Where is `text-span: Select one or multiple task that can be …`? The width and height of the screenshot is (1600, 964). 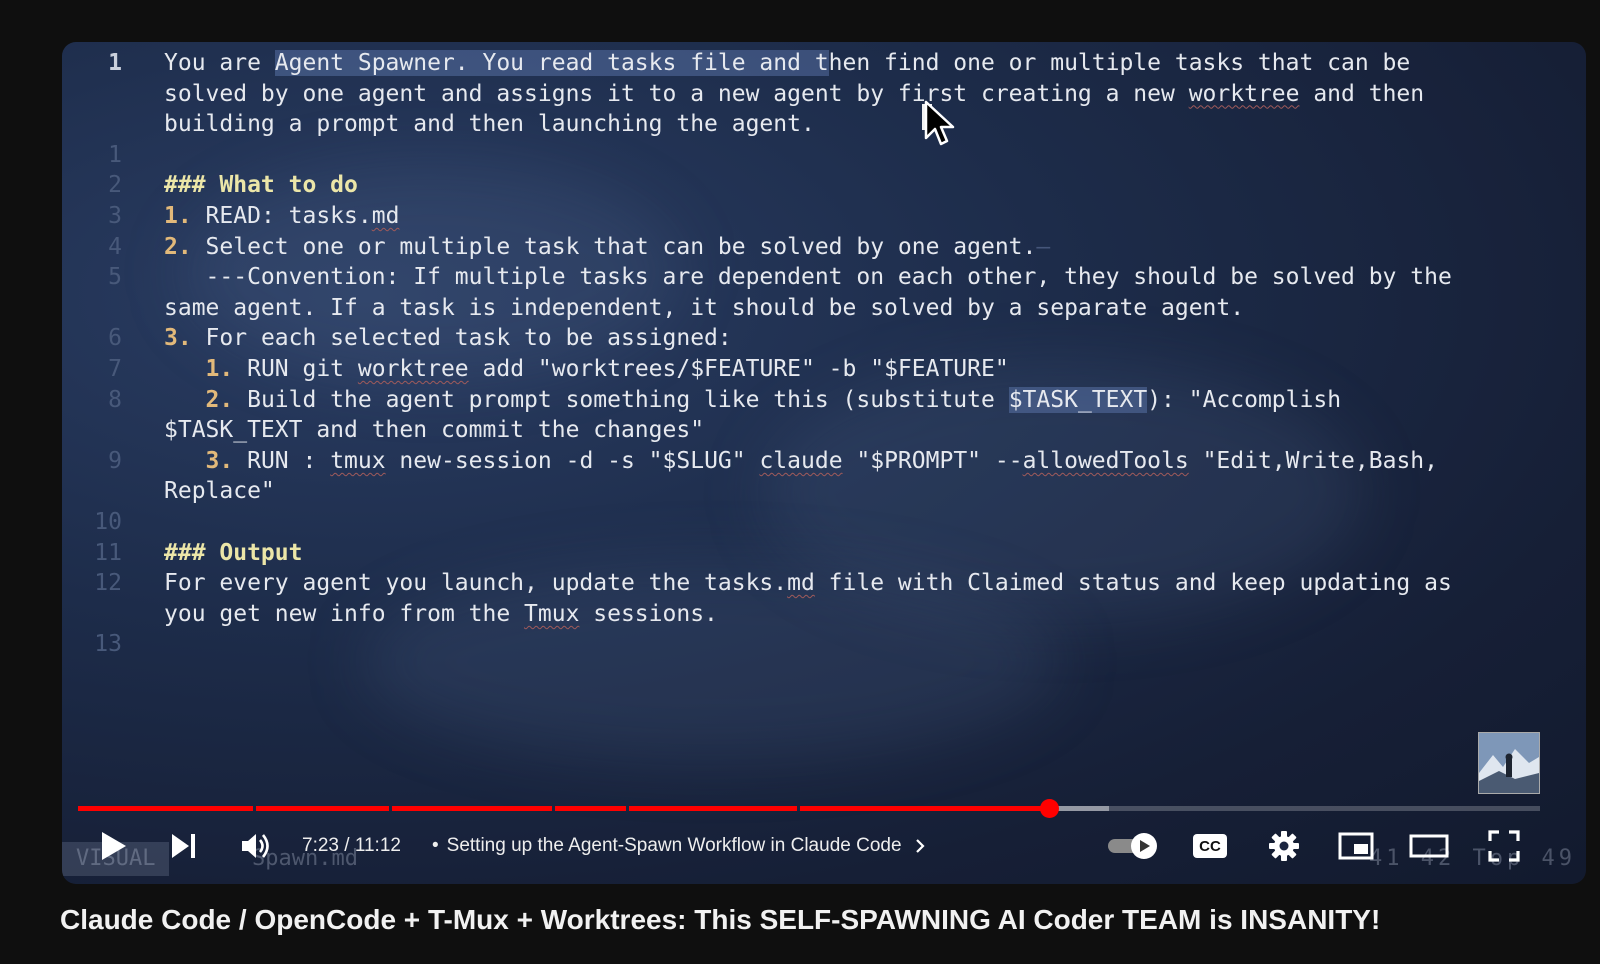
text-span: Select one or multiple task that can be … is located at coordinates (614, 246).